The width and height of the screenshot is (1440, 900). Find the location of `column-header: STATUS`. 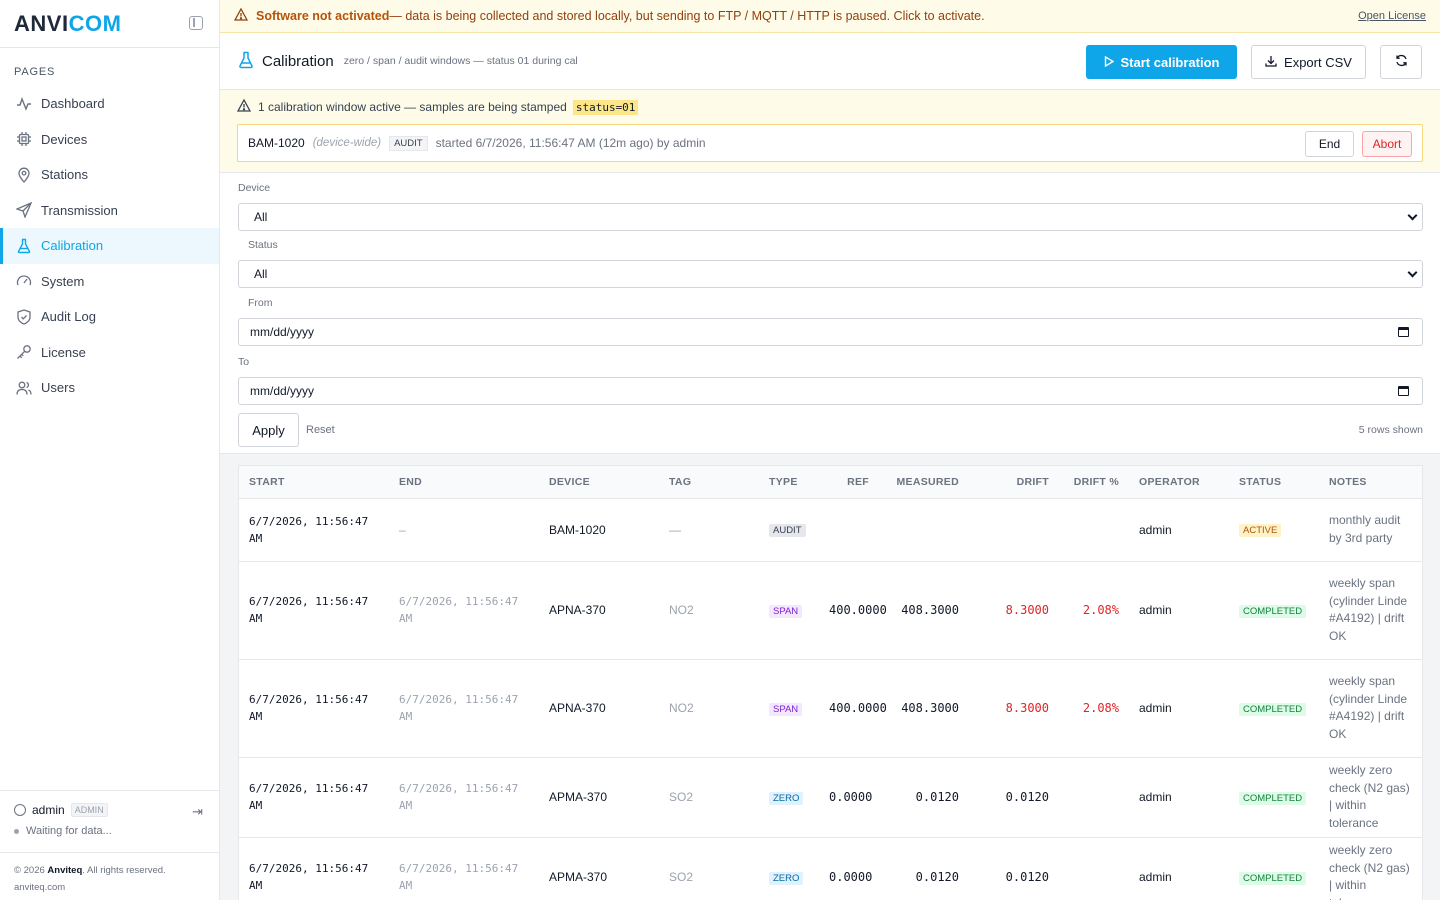

column-header: STATUS is located at coordinates (1274, 482).